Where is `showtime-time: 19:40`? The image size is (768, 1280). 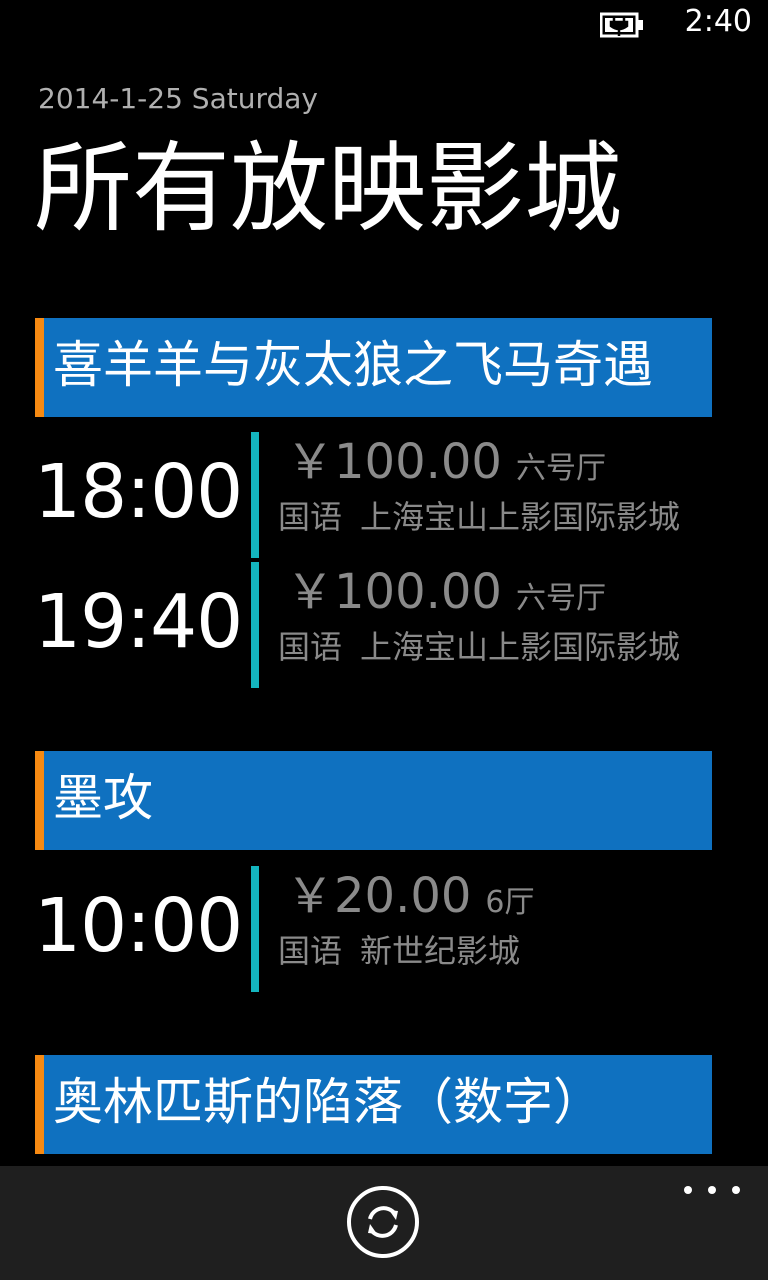
showtime-time: 19:40 is located at coordinates (138, 622).